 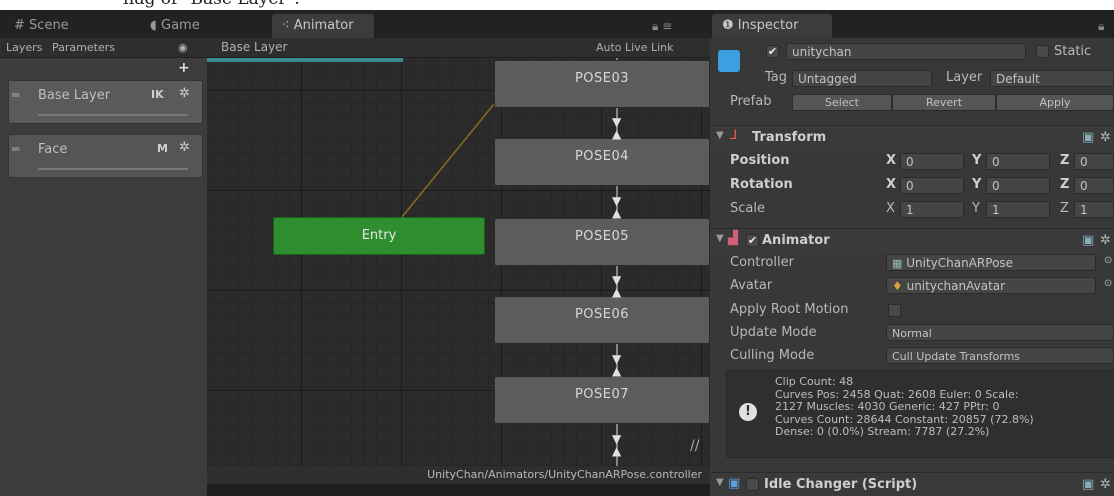 I want to click on lock-icon: 🔒︎ ≡, so click(x=662, y=26).